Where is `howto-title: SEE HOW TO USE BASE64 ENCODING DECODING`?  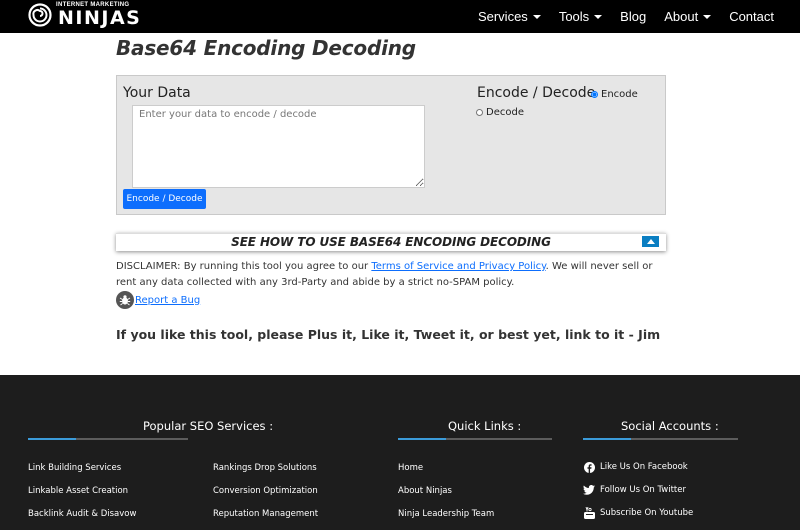 howto-title: SEE HOW TO USE BASE64 ENCODING DECODING is located at coordinates (391, 242).